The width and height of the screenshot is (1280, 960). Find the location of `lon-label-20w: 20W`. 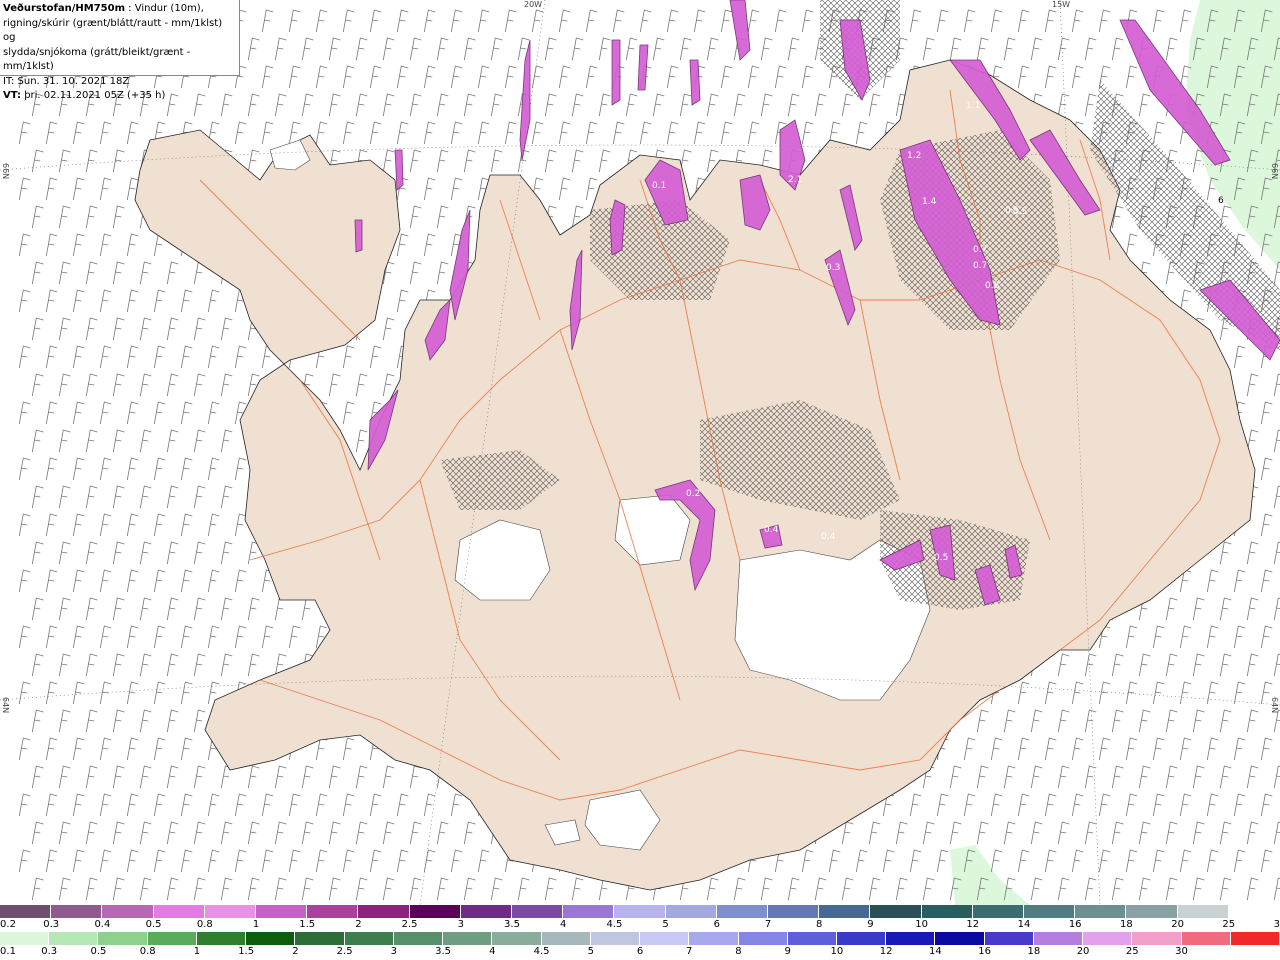

lon-label-20w: 20W is located at coordinates (533, 4).